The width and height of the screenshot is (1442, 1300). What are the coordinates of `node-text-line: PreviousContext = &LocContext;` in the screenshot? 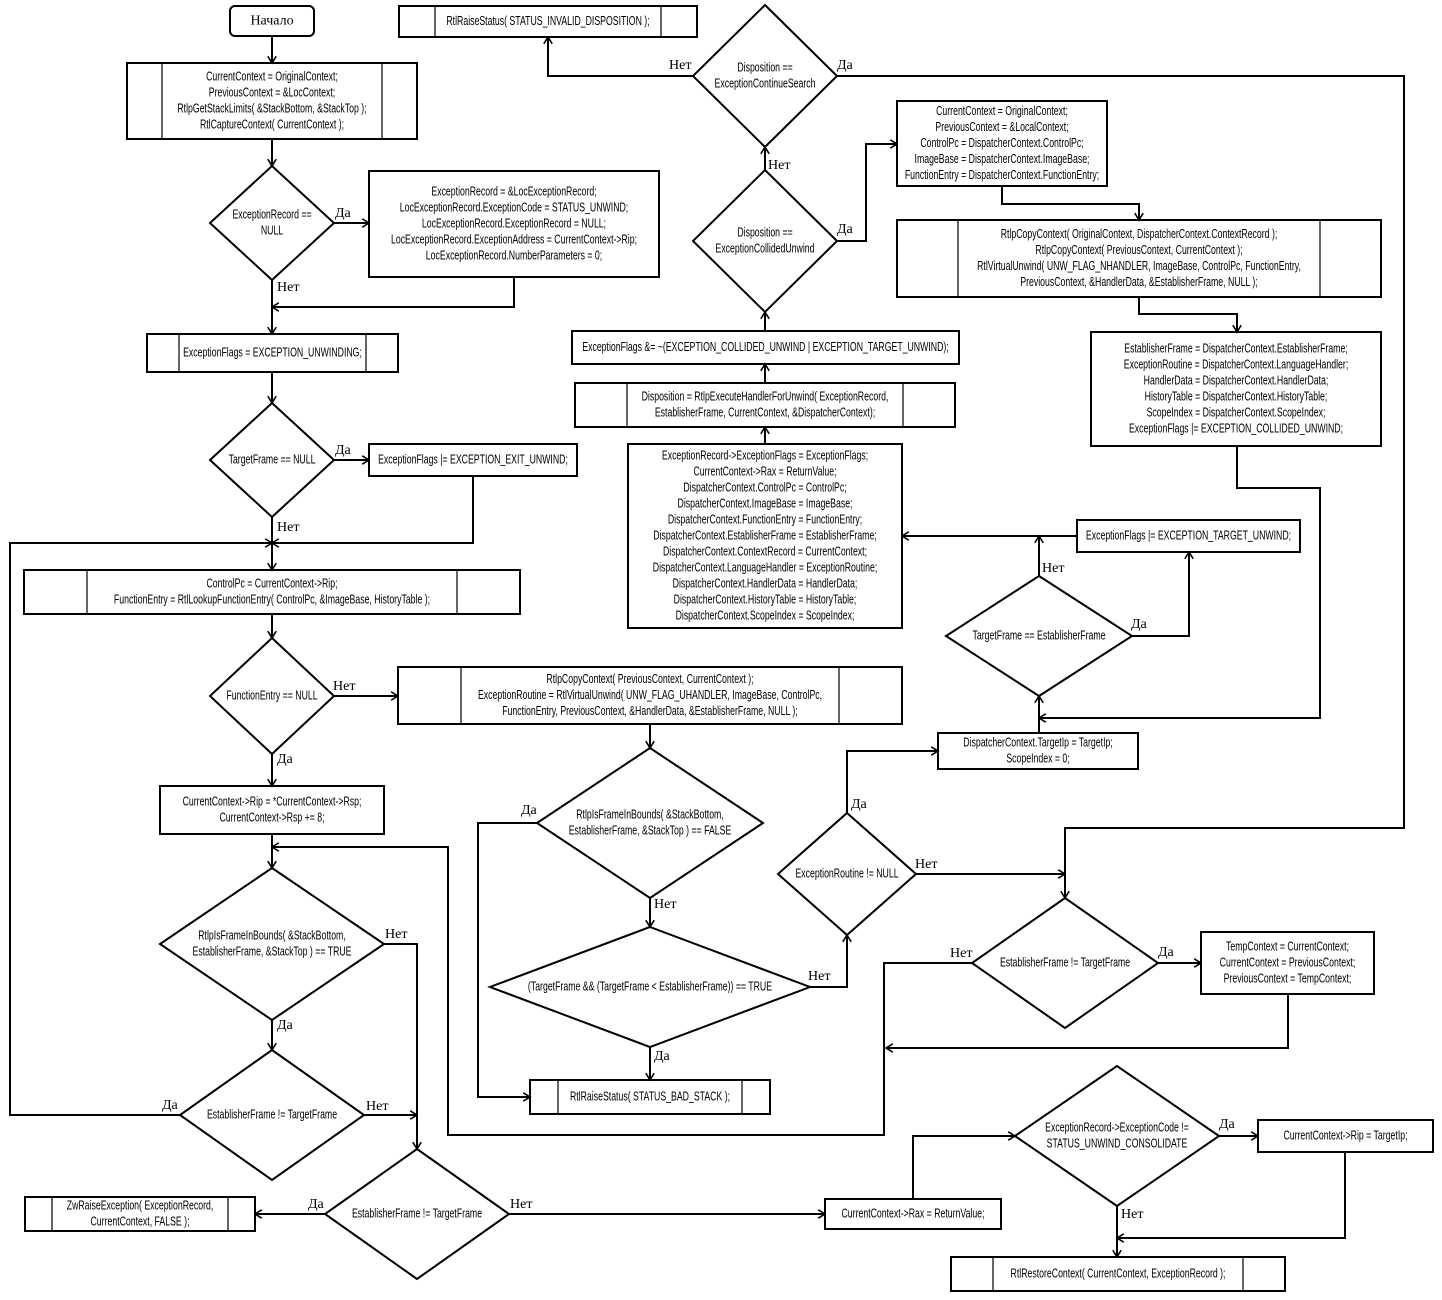 It's located at (272, 93).